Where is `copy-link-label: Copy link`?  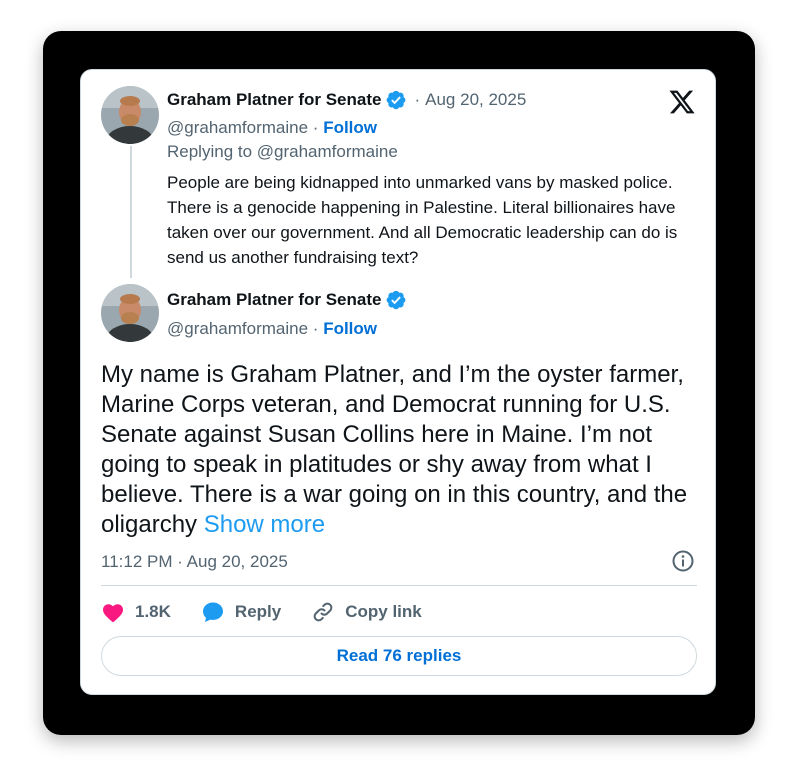 copy-link-label: Copy link is located at coordinates (383, 611).